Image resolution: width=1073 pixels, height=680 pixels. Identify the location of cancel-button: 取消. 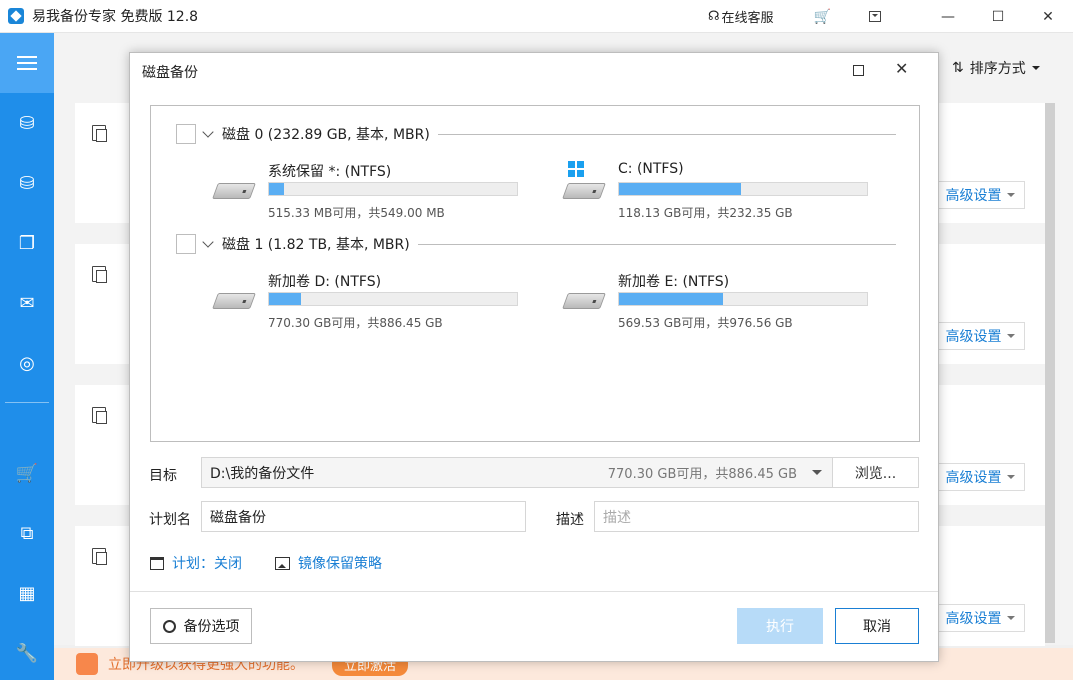
(877, 626).